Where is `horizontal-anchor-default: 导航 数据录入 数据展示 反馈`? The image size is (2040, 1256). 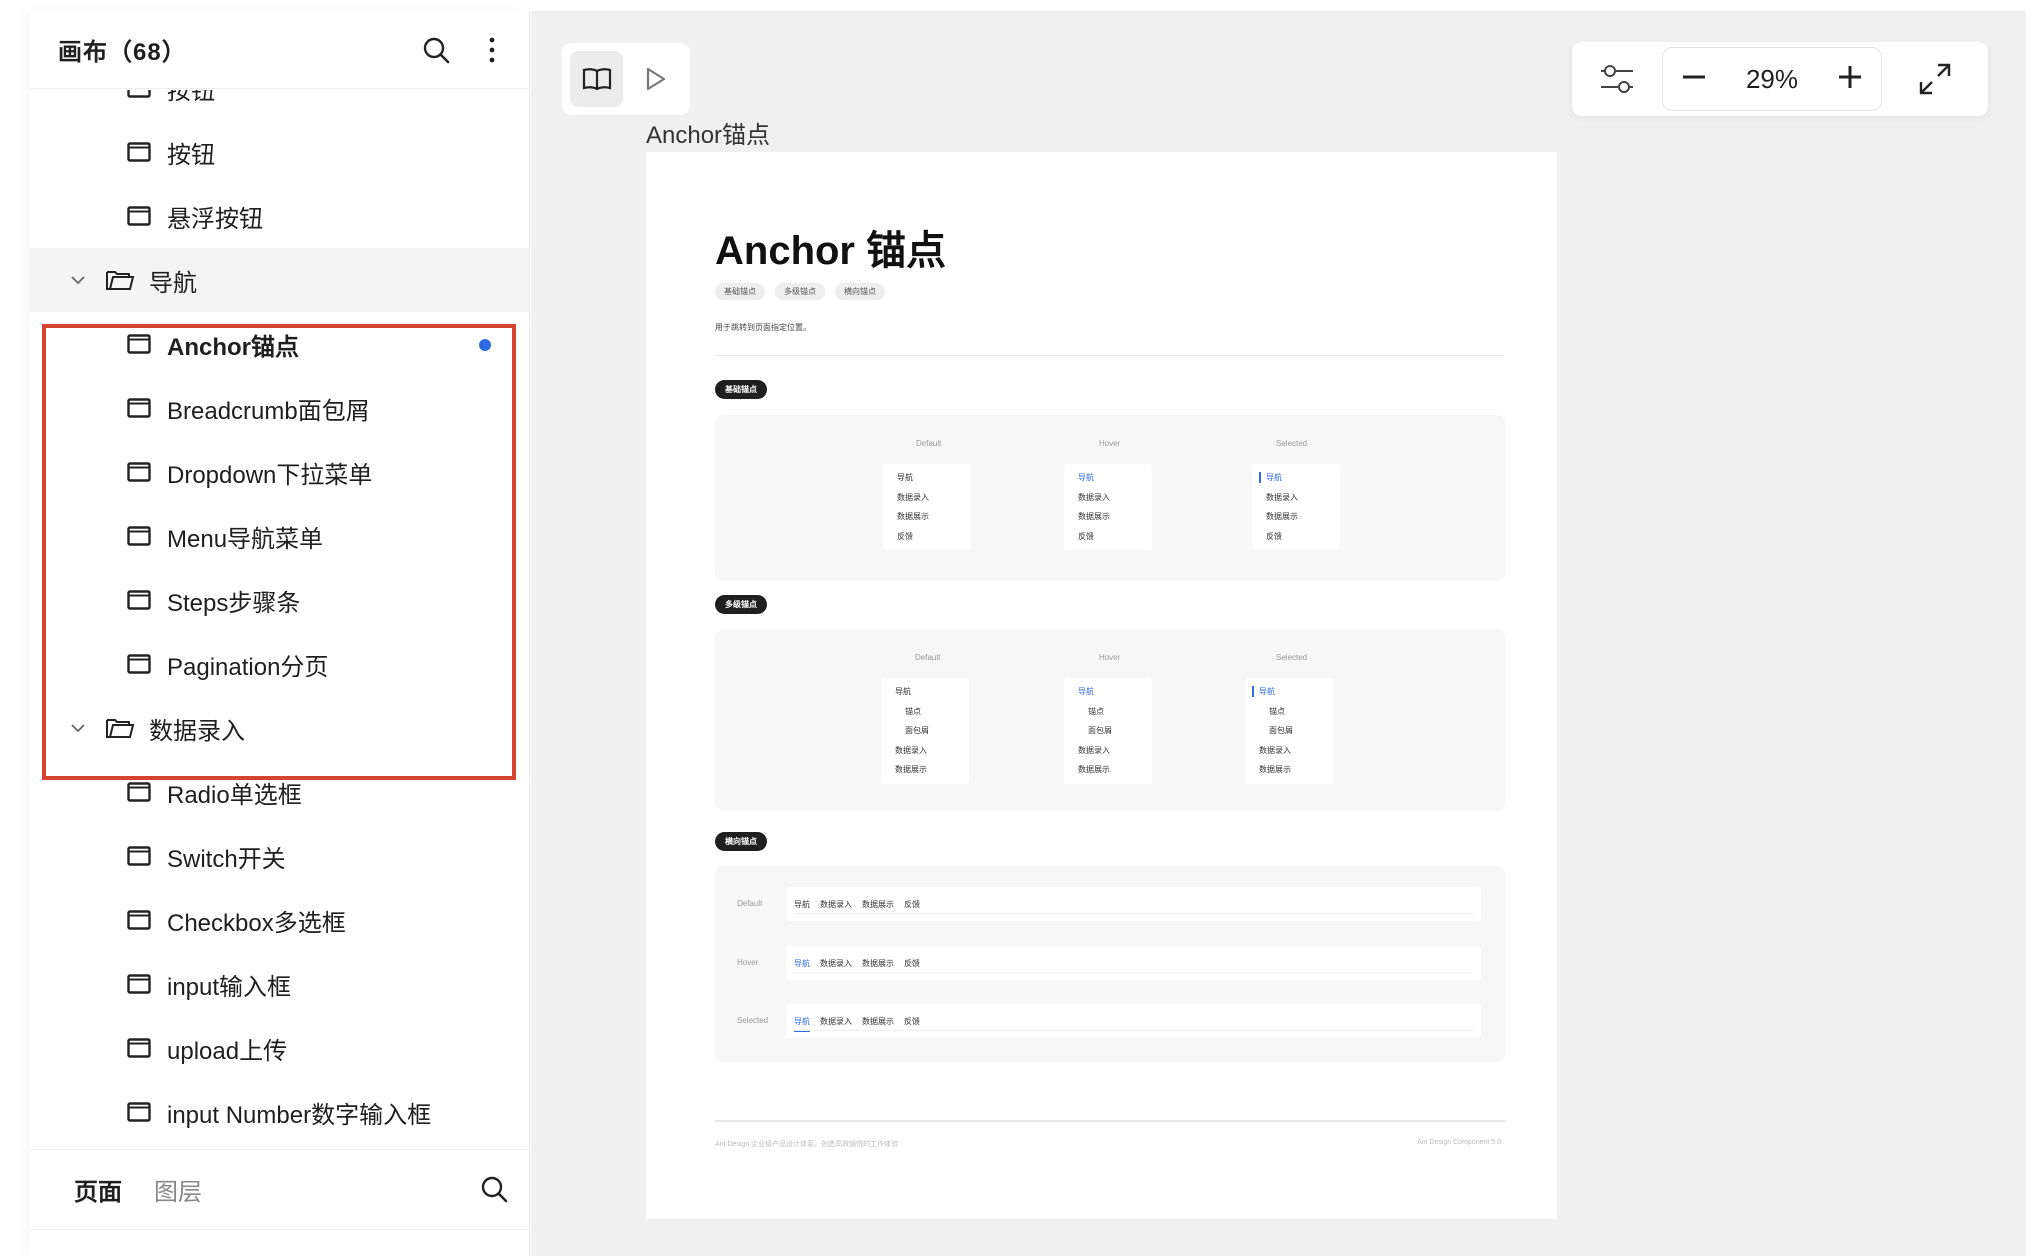
horizontal-anchor-default: 导航 数据录入 数据展示 反馈 is located at coordinates (1133, 904).